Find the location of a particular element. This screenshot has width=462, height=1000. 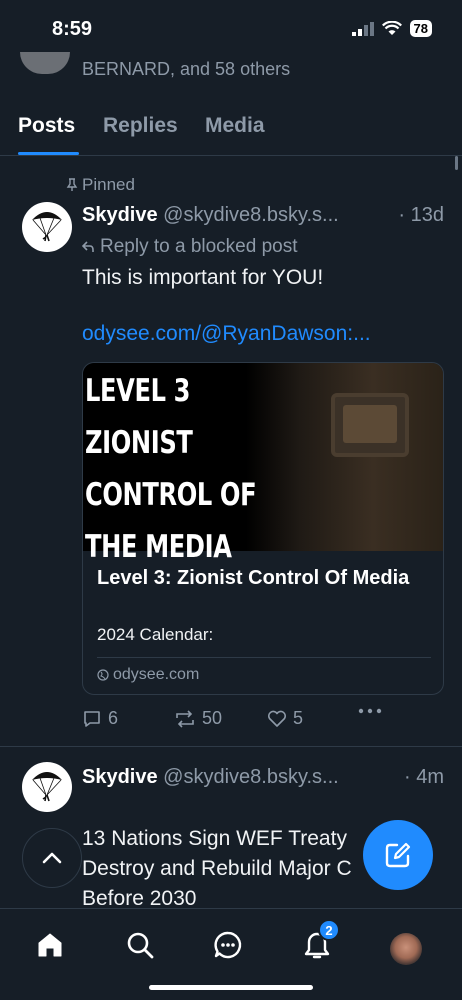

scroll-to-top-button is located at coordinates (52, 858).